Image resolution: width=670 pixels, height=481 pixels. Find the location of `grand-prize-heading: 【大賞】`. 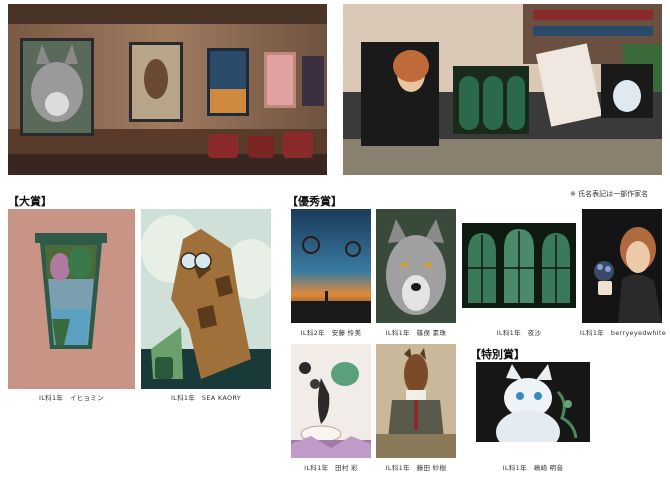

grand-prize-heading: 【大賞】 is located at coordinates (30, 201).